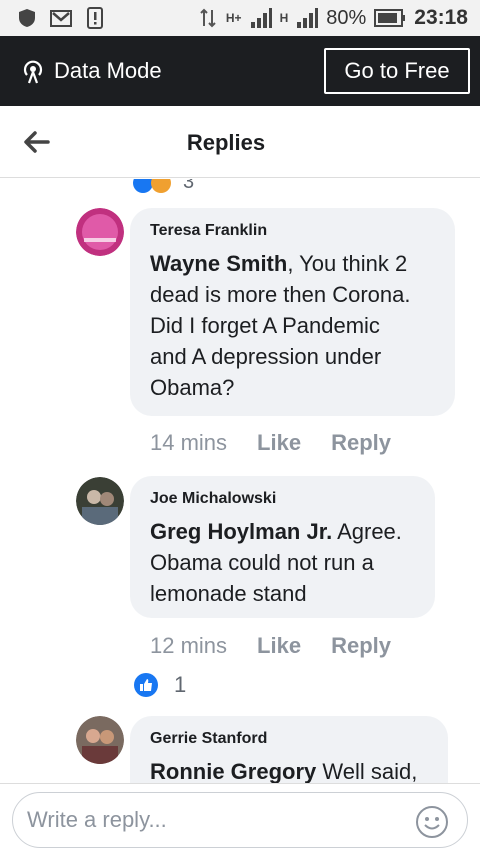 The height and width of the screenshot is (854, 480). What do you see at coordinates (289, 739) in the screenshot?
I see `comment-author: Gerrie Stanford` at bounding box center [289, 739].